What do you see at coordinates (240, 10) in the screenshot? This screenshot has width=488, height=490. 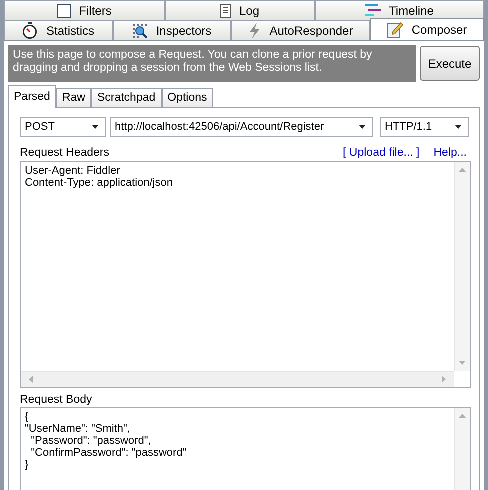 I see `tab: Log` at bounding box center [240, 10].